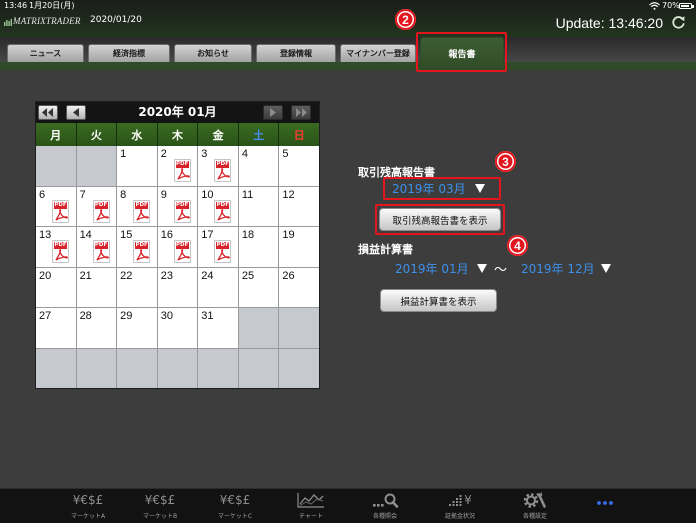 This screenshot has height=523, width=696. What do you see at coordinates (207, 316) in the screenshot?
I see `calendar-day-number: 31` at bounding box center [207, 316].